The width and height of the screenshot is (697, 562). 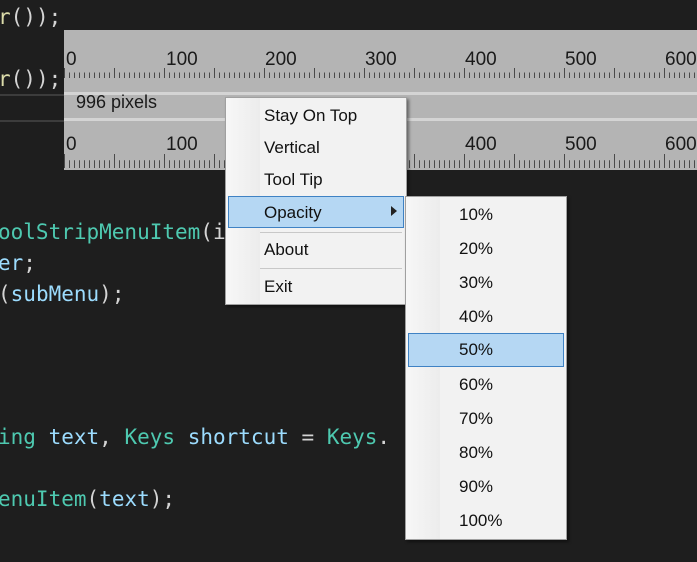 What do you see at coordinates (55, 294) in the screenshot?
I see `code-token: subMenu` at bounding box center [55, 294].